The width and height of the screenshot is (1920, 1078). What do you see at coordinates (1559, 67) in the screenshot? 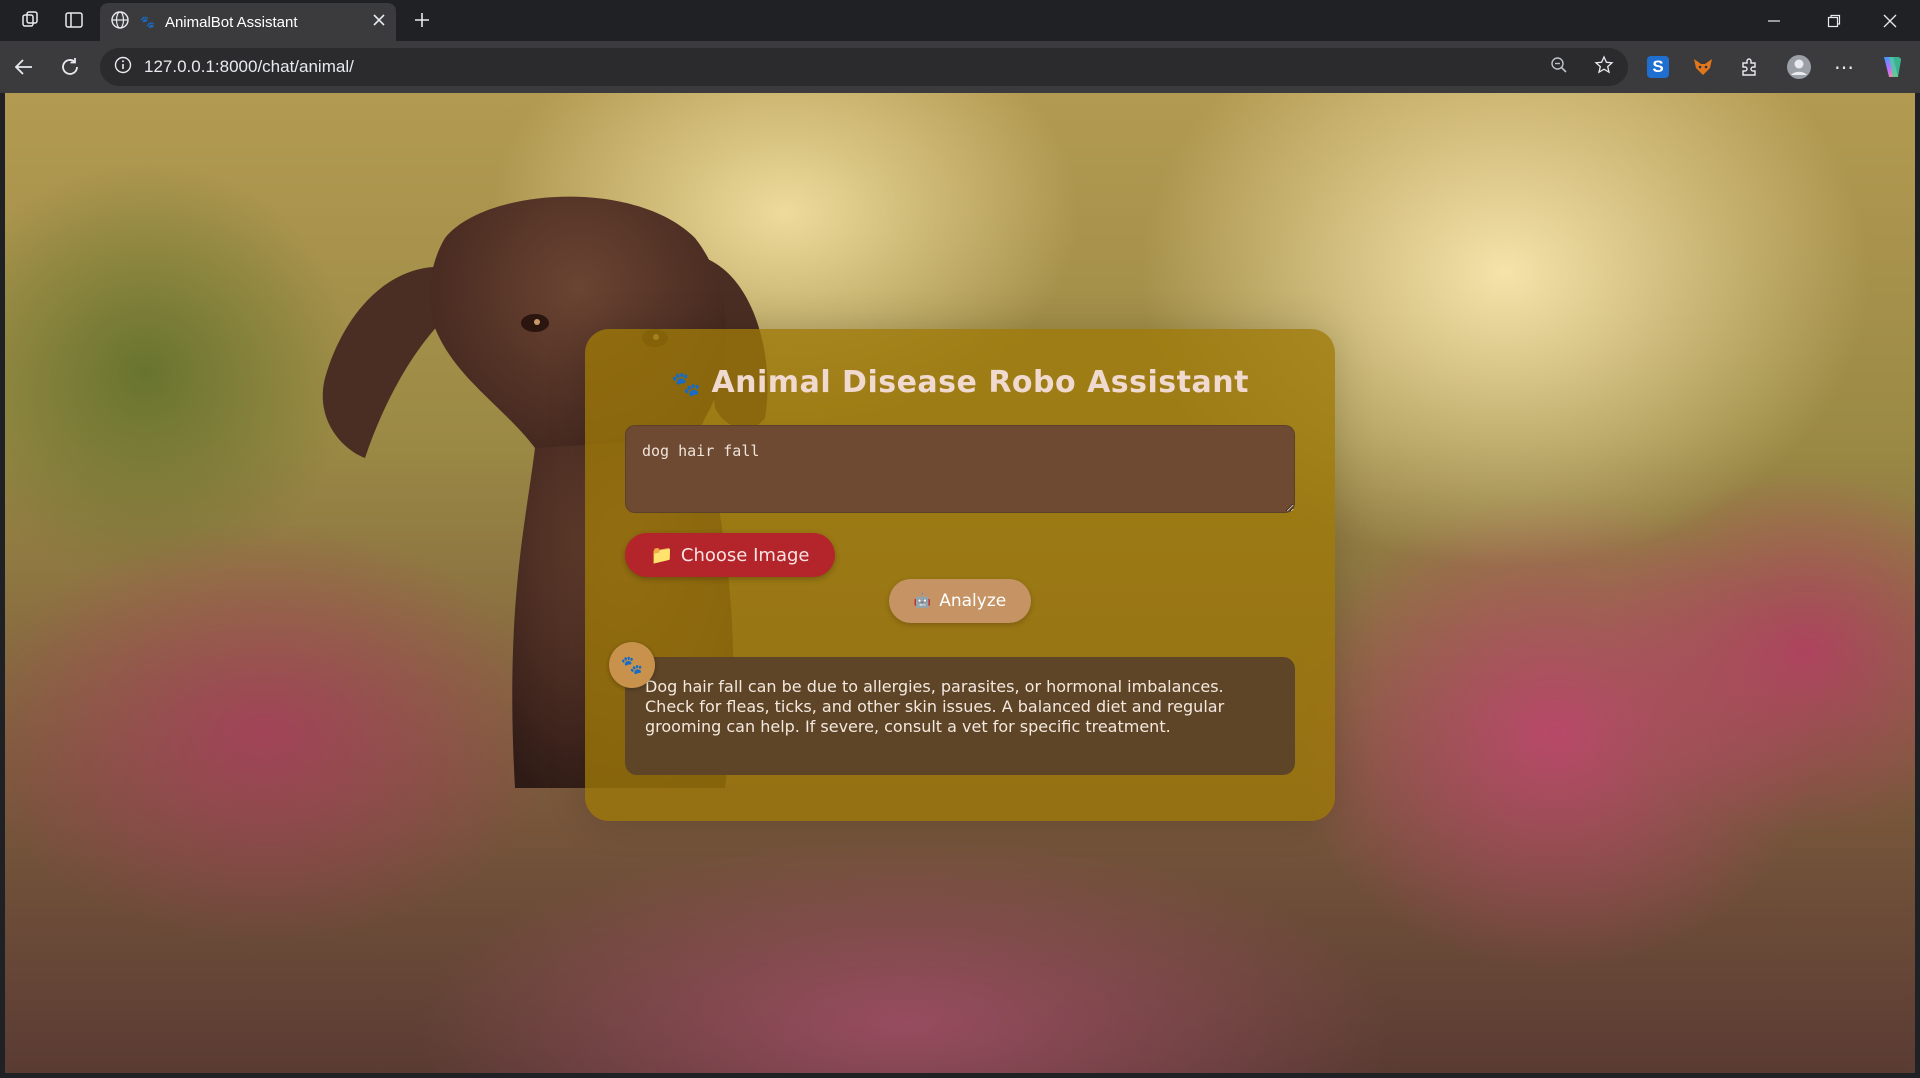
I see `zoom-icon` at bounding box center [1559, 67].